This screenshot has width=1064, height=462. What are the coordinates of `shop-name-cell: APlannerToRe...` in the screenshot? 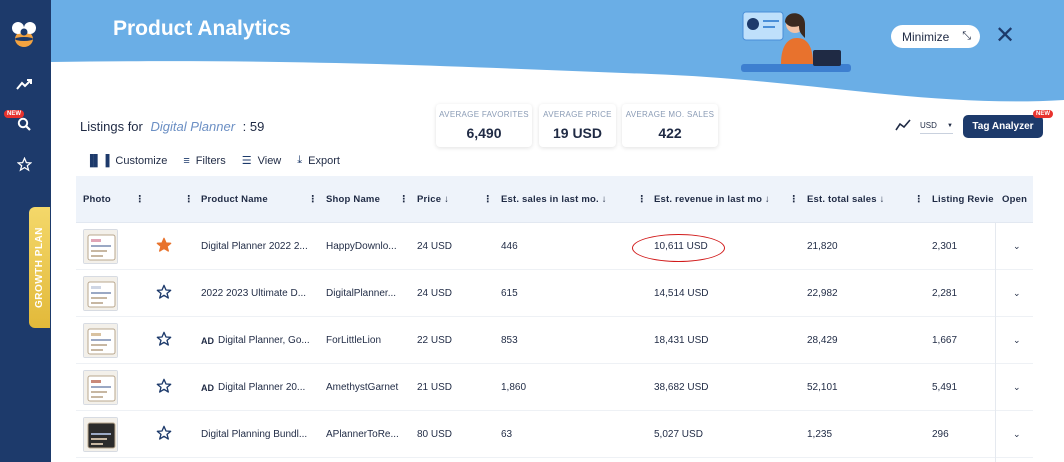 It's located at (367, 434).